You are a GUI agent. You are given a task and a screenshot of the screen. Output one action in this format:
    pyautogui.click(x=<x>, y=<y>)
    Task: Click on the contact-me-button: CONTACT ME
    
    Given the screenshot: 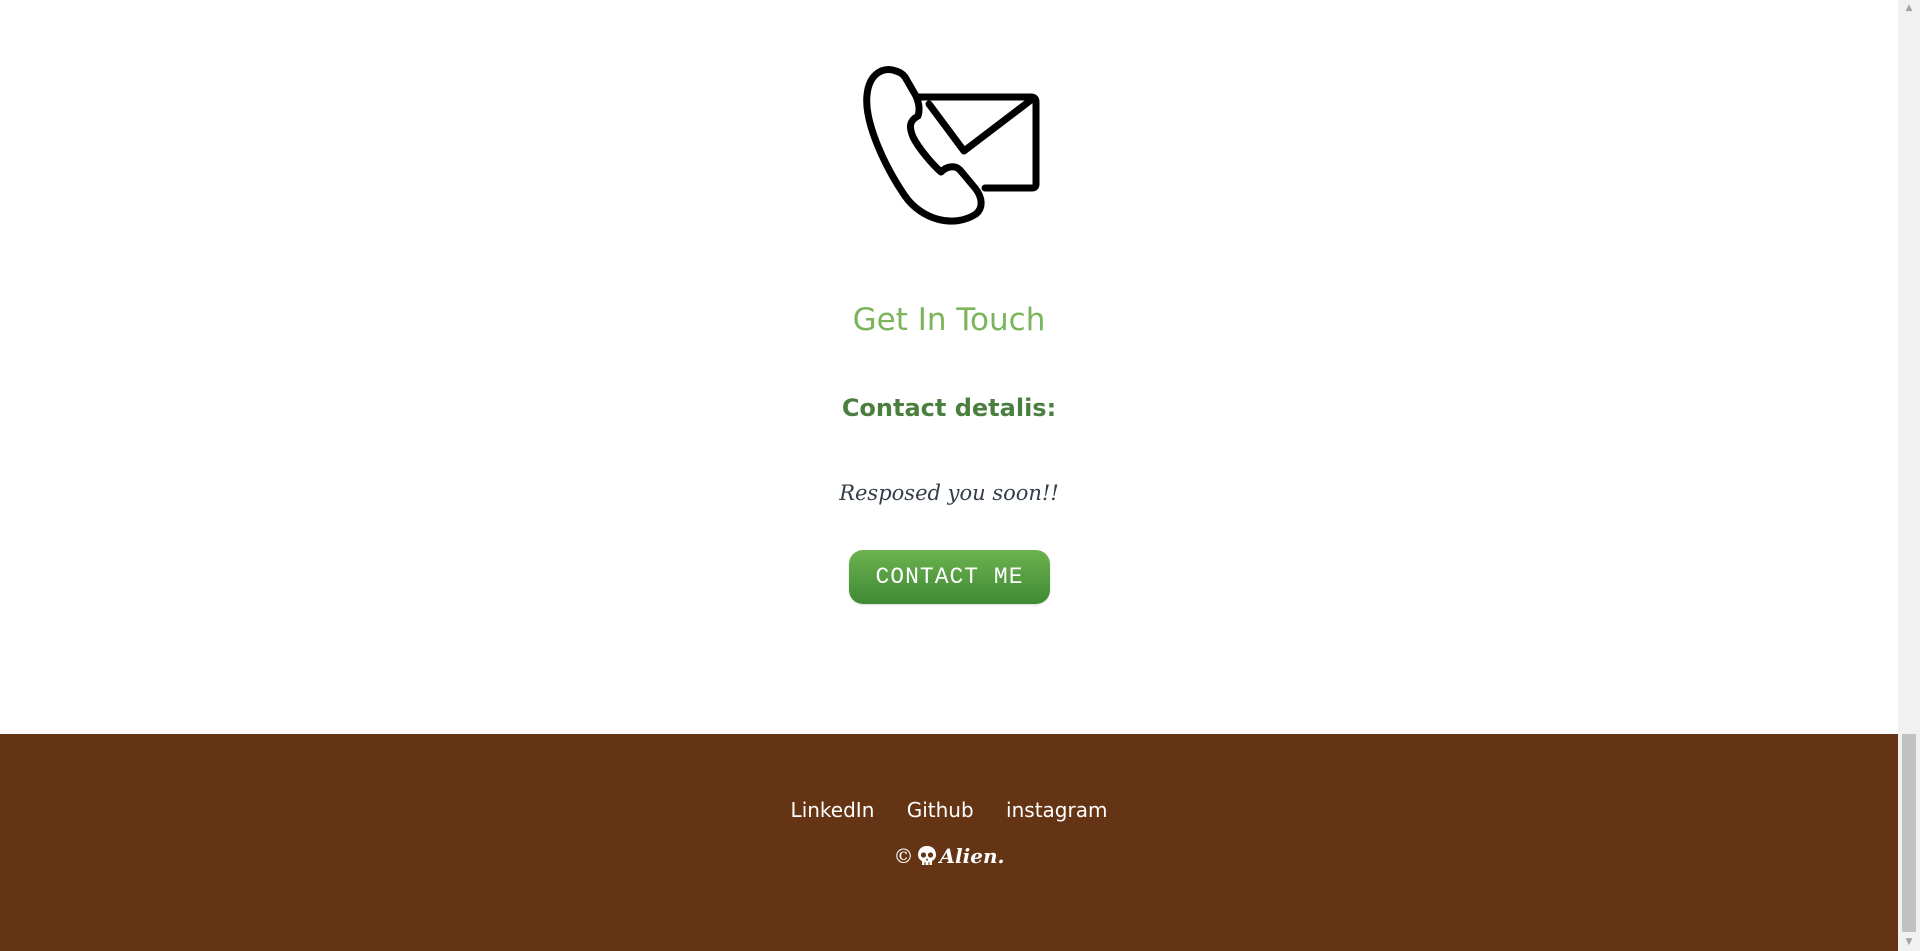 What is the action you would take?
    pyautogui.click(x=949, y=577)
    